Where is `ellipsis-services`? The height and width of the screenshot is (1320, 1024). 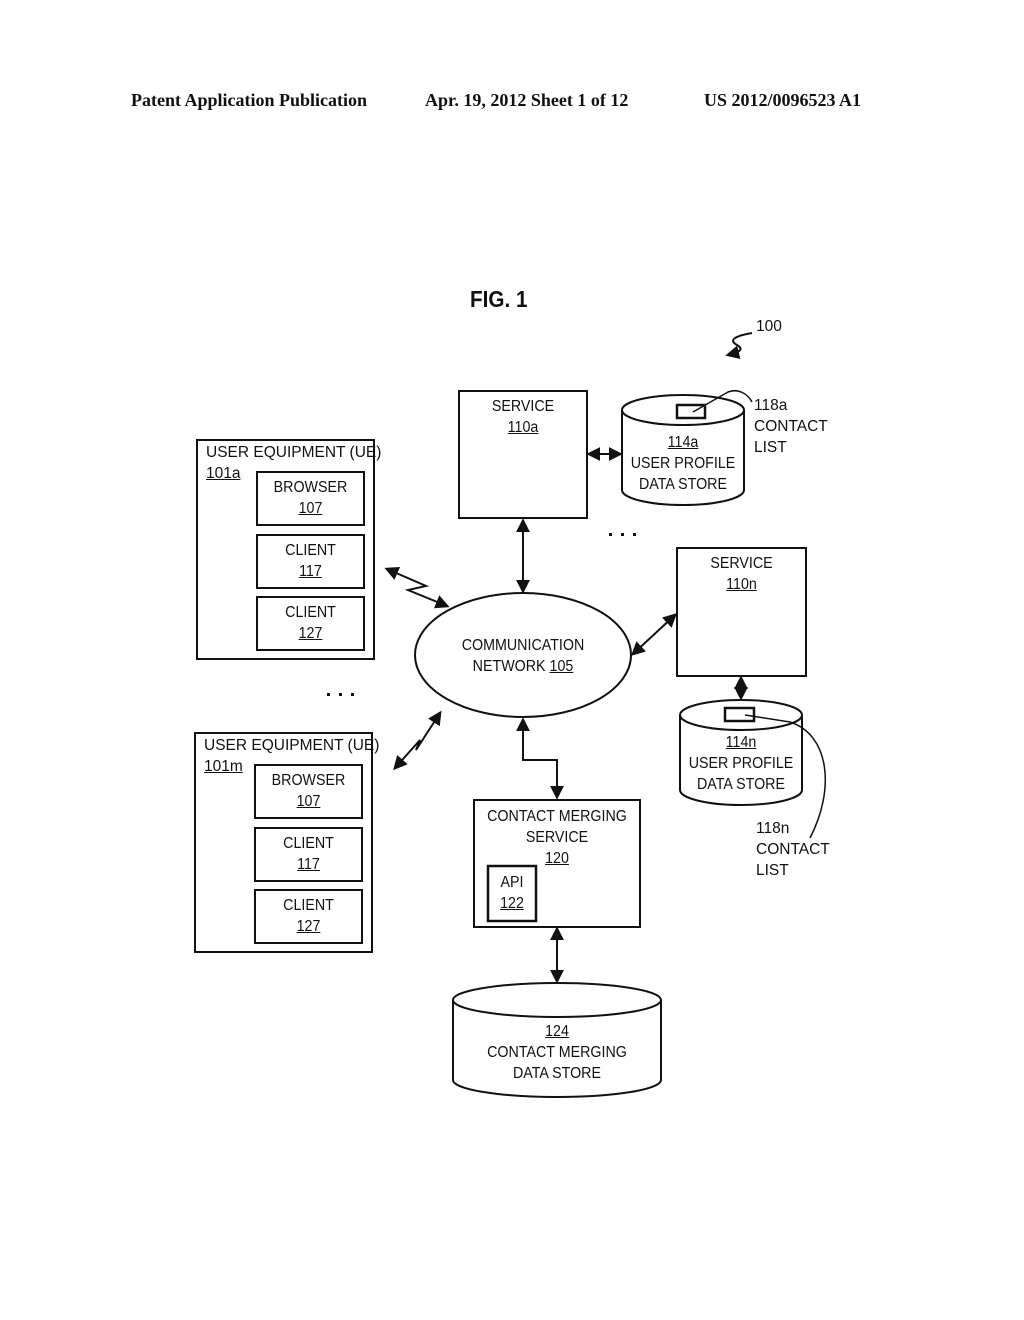 ellipsis-services is located at coordinates (622, 534).